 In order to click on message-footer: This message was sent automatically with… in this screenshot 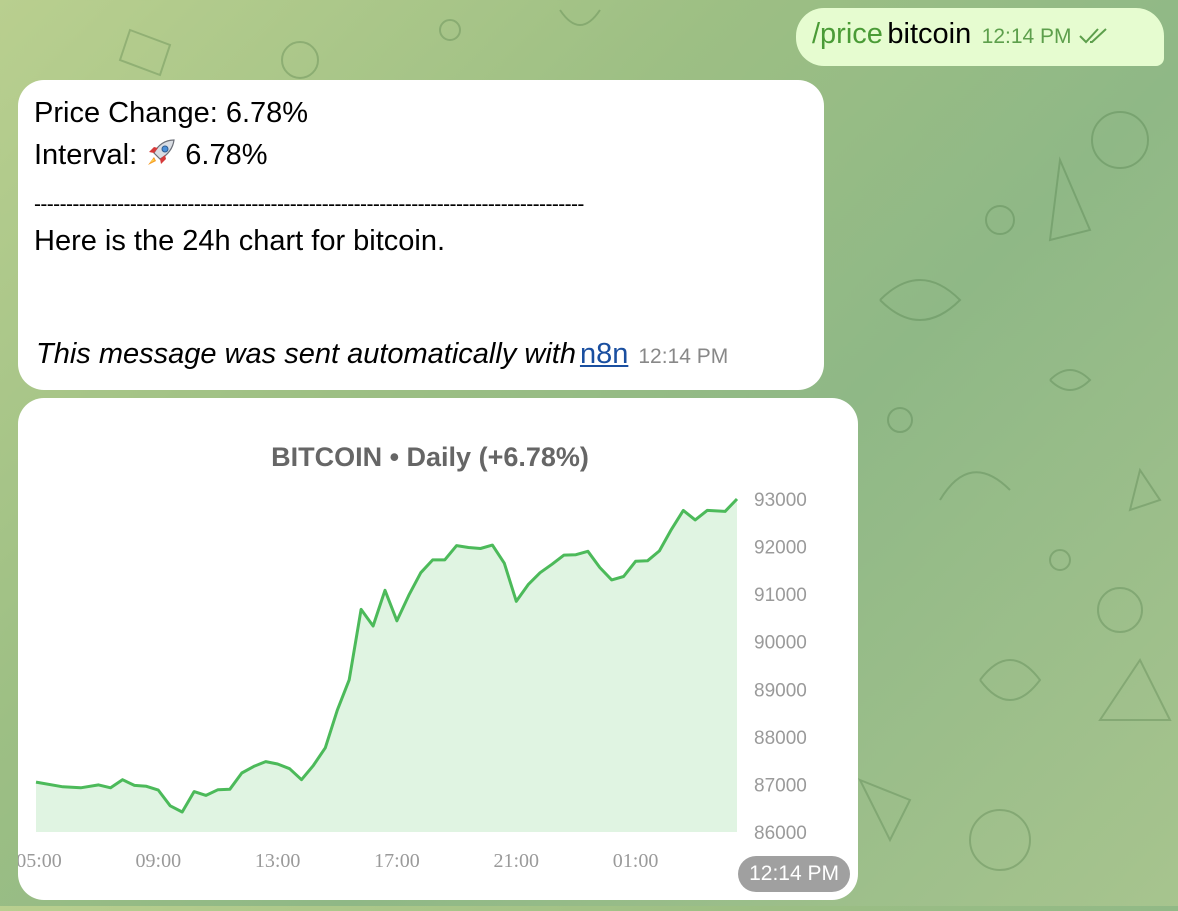, I will do `click(382, 354)`.